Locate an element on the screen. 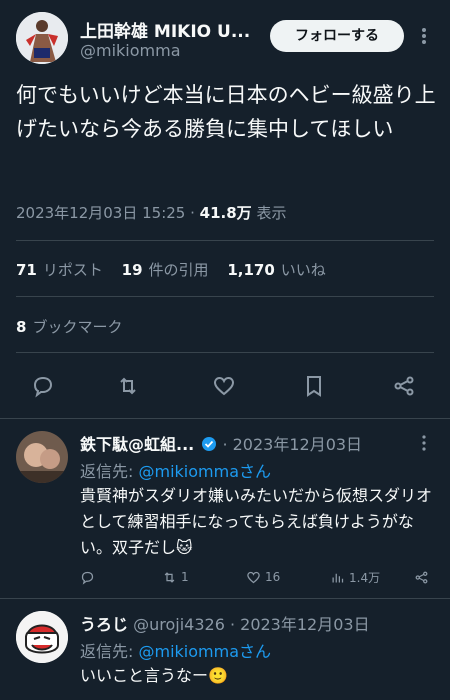 This screenshot has width=450, height=700. reply-header: 鉄下駄@虹組... · 2023年12月03日 is located at coordinates (245, 443).